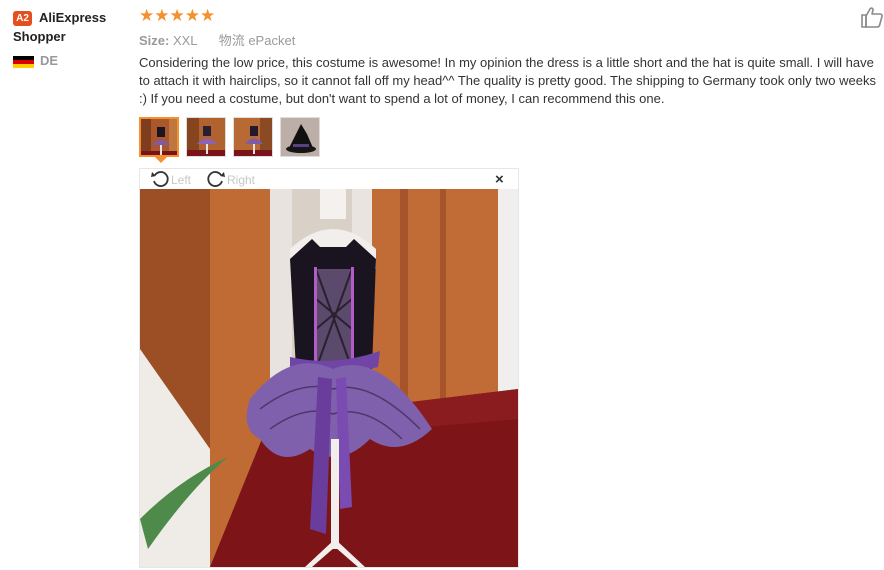 The height and width of the screenshot is (570, 884). I want to click on shipping-value: ePacket, so click(272, 40).